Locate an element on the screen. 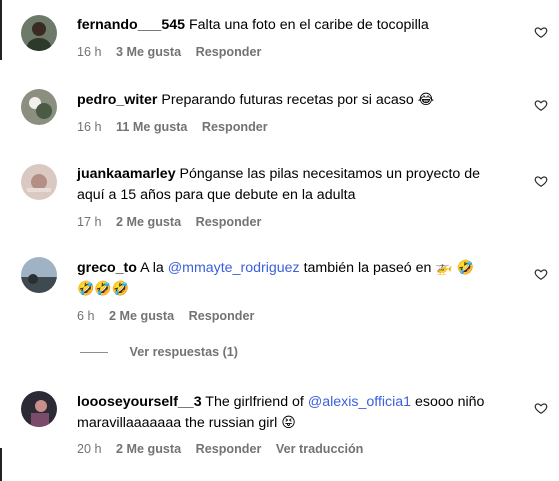 Image resolution: width=559 pixels, height=481 pixels. translate-button: Ver traducción is located at coordinates (320, 449).